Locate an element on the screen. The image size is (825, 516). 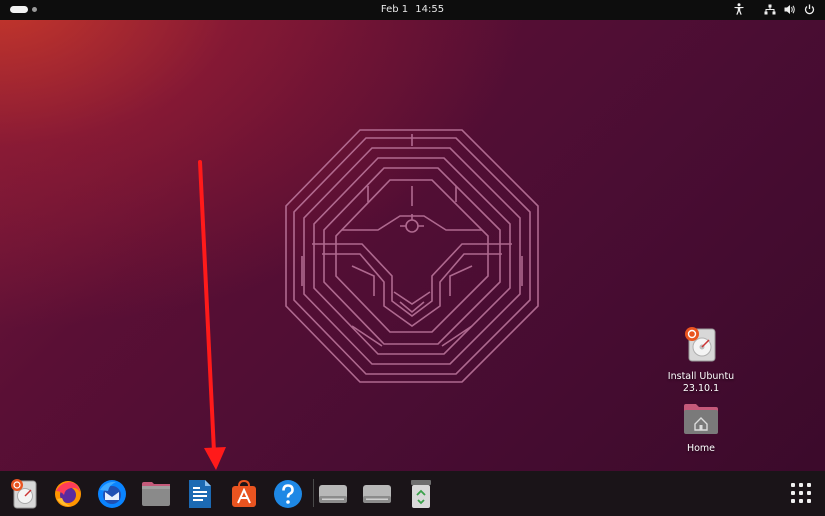
annotation-arrow is located at coordinates (212, 315).